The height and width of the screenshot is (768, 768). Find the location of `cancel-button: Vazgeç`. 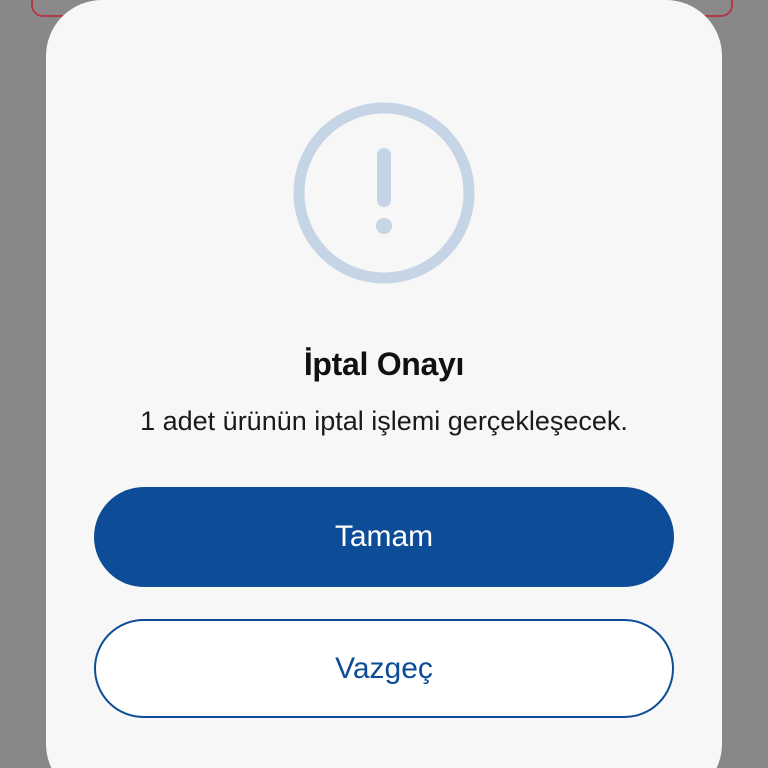

cancel-button: Vazgeç is located at coordinates (384, 668).